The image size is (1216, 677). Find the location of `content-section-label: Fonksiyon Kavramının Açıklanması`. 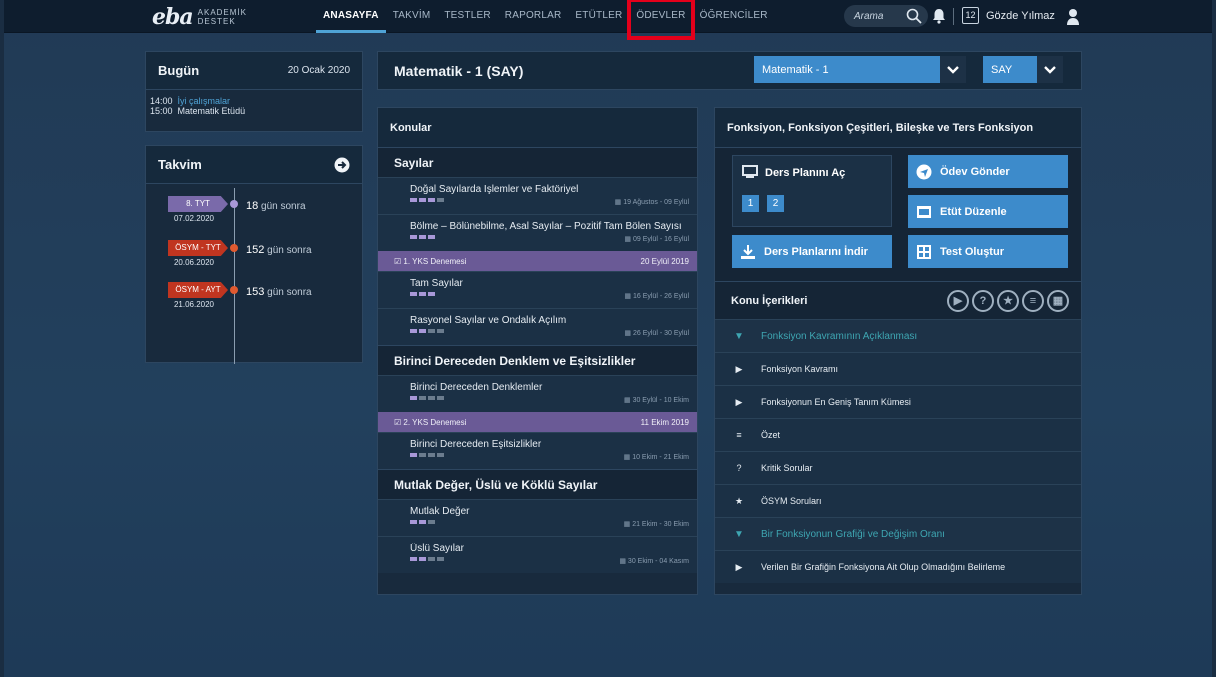

content-section-label: Fonksiyon Kavramının Açıklanması is located at coordinates (839, 336).